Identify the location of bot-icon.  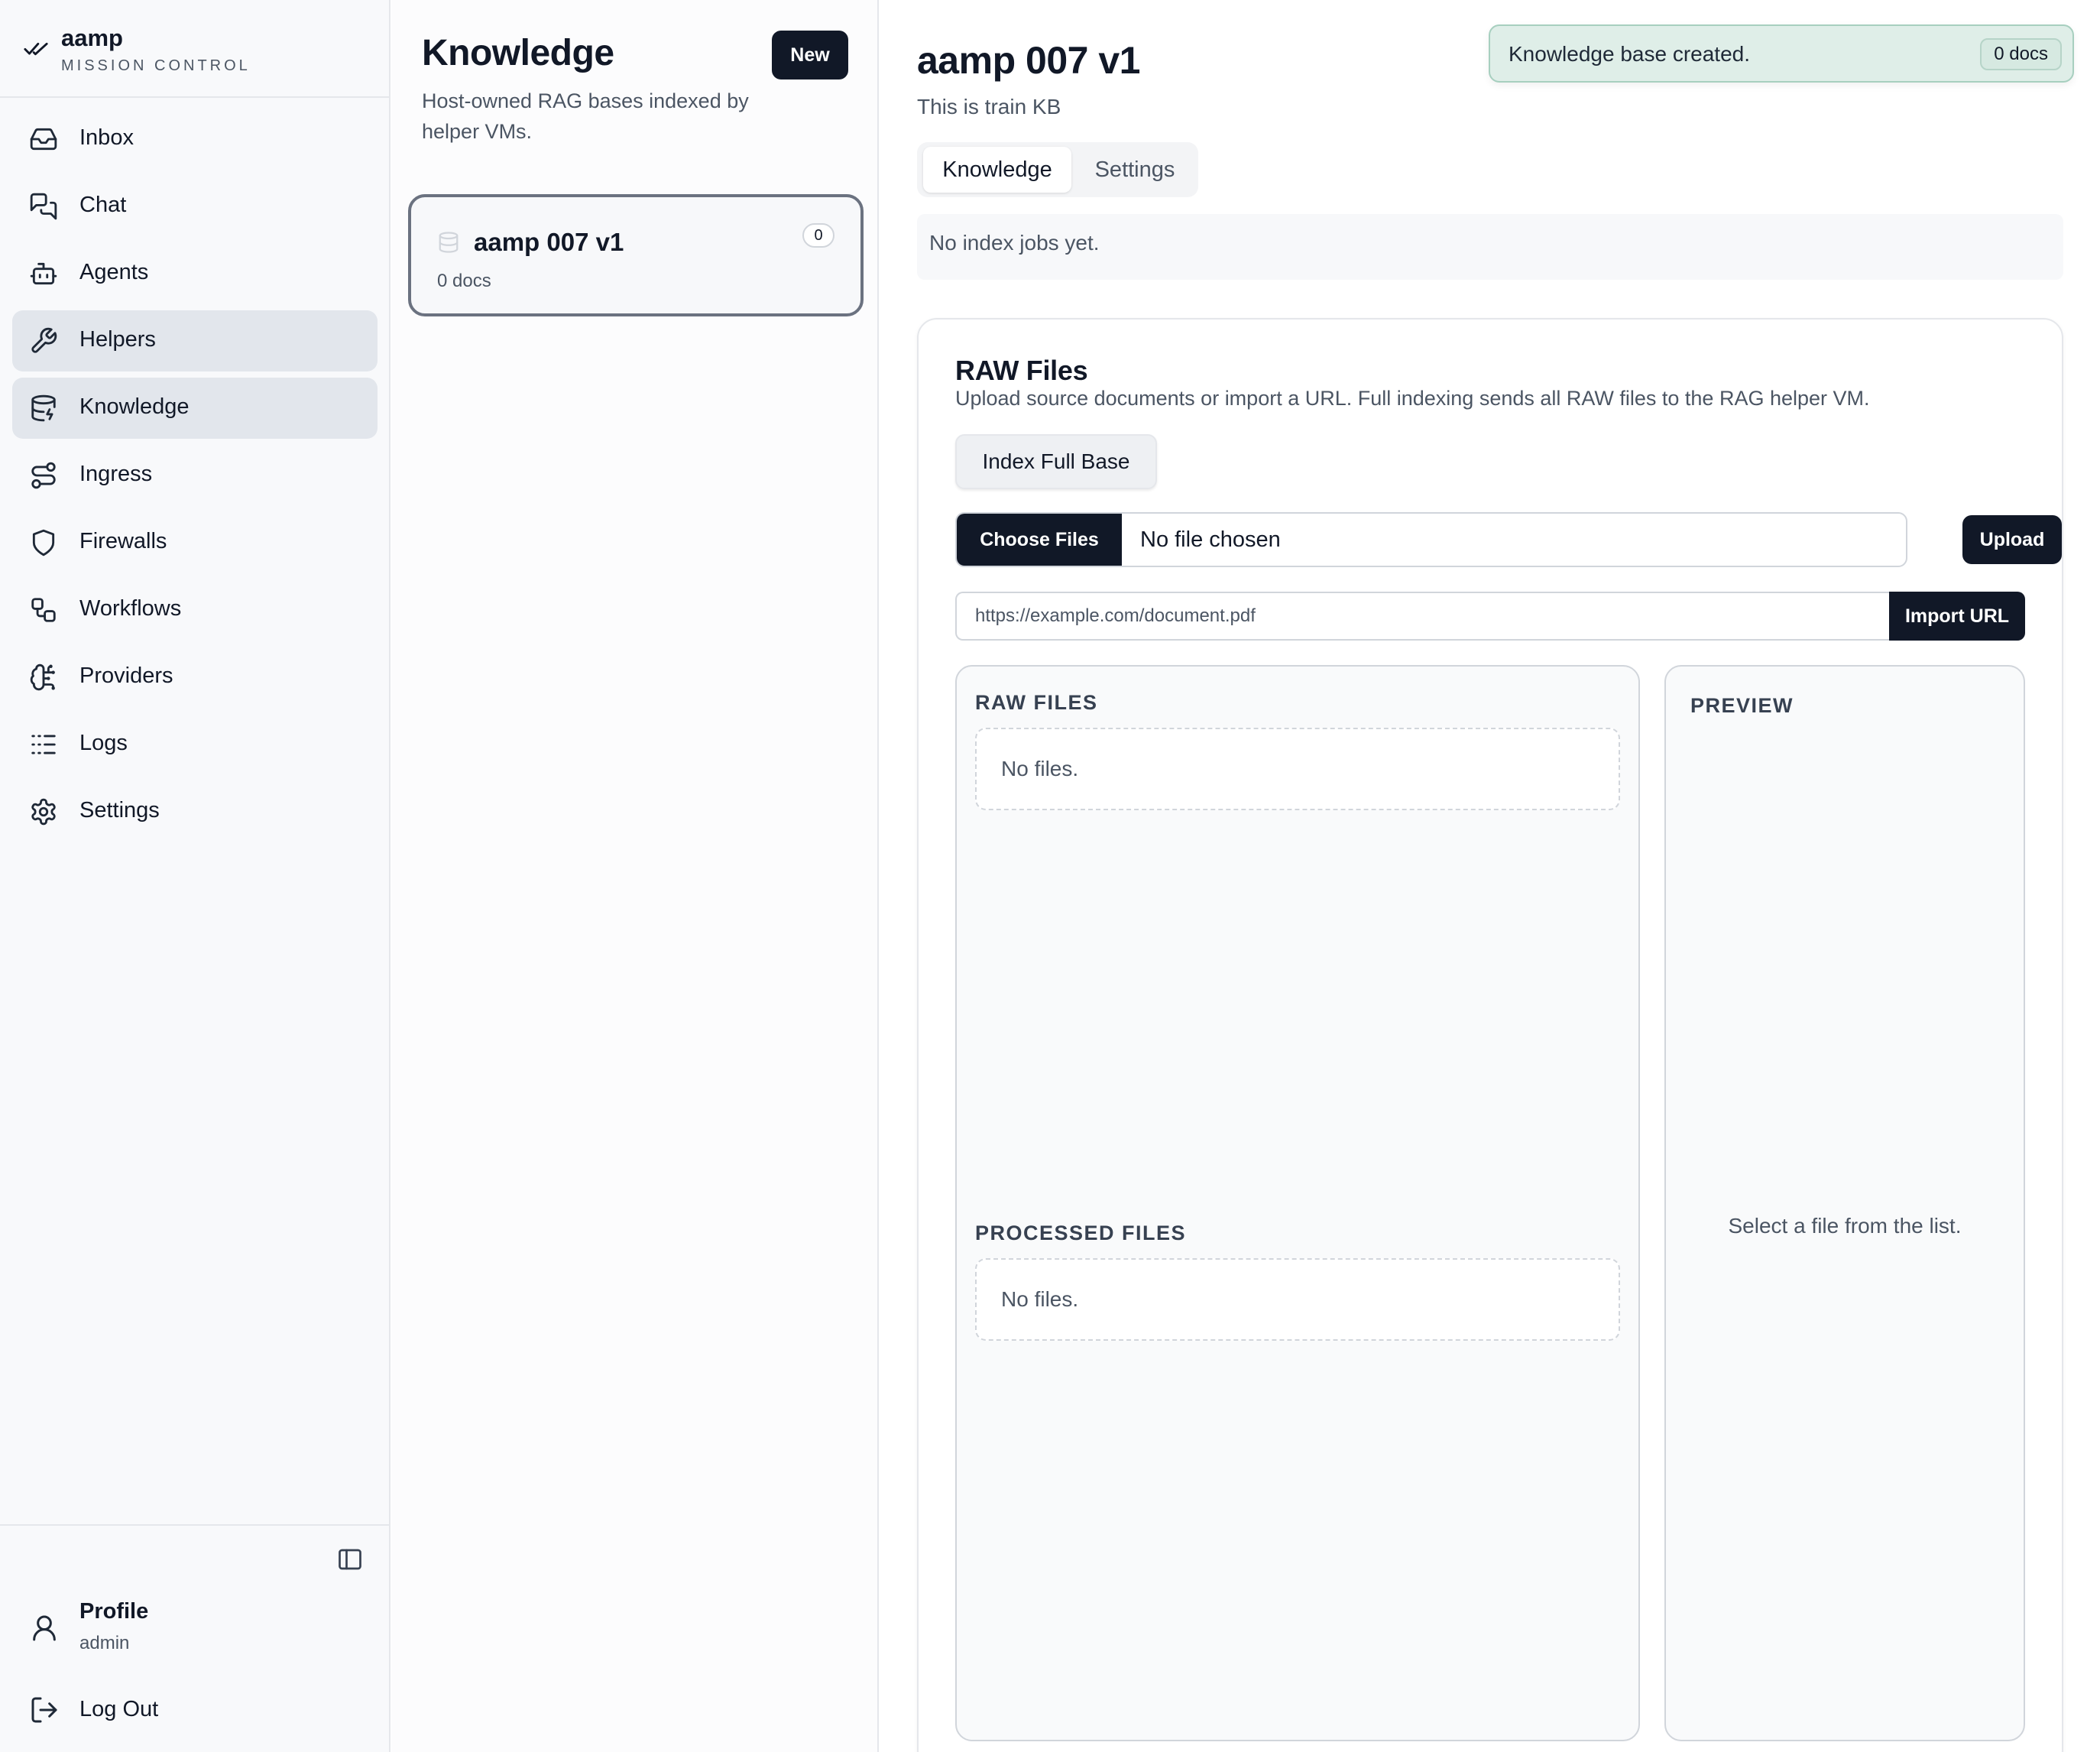
(43, 273).